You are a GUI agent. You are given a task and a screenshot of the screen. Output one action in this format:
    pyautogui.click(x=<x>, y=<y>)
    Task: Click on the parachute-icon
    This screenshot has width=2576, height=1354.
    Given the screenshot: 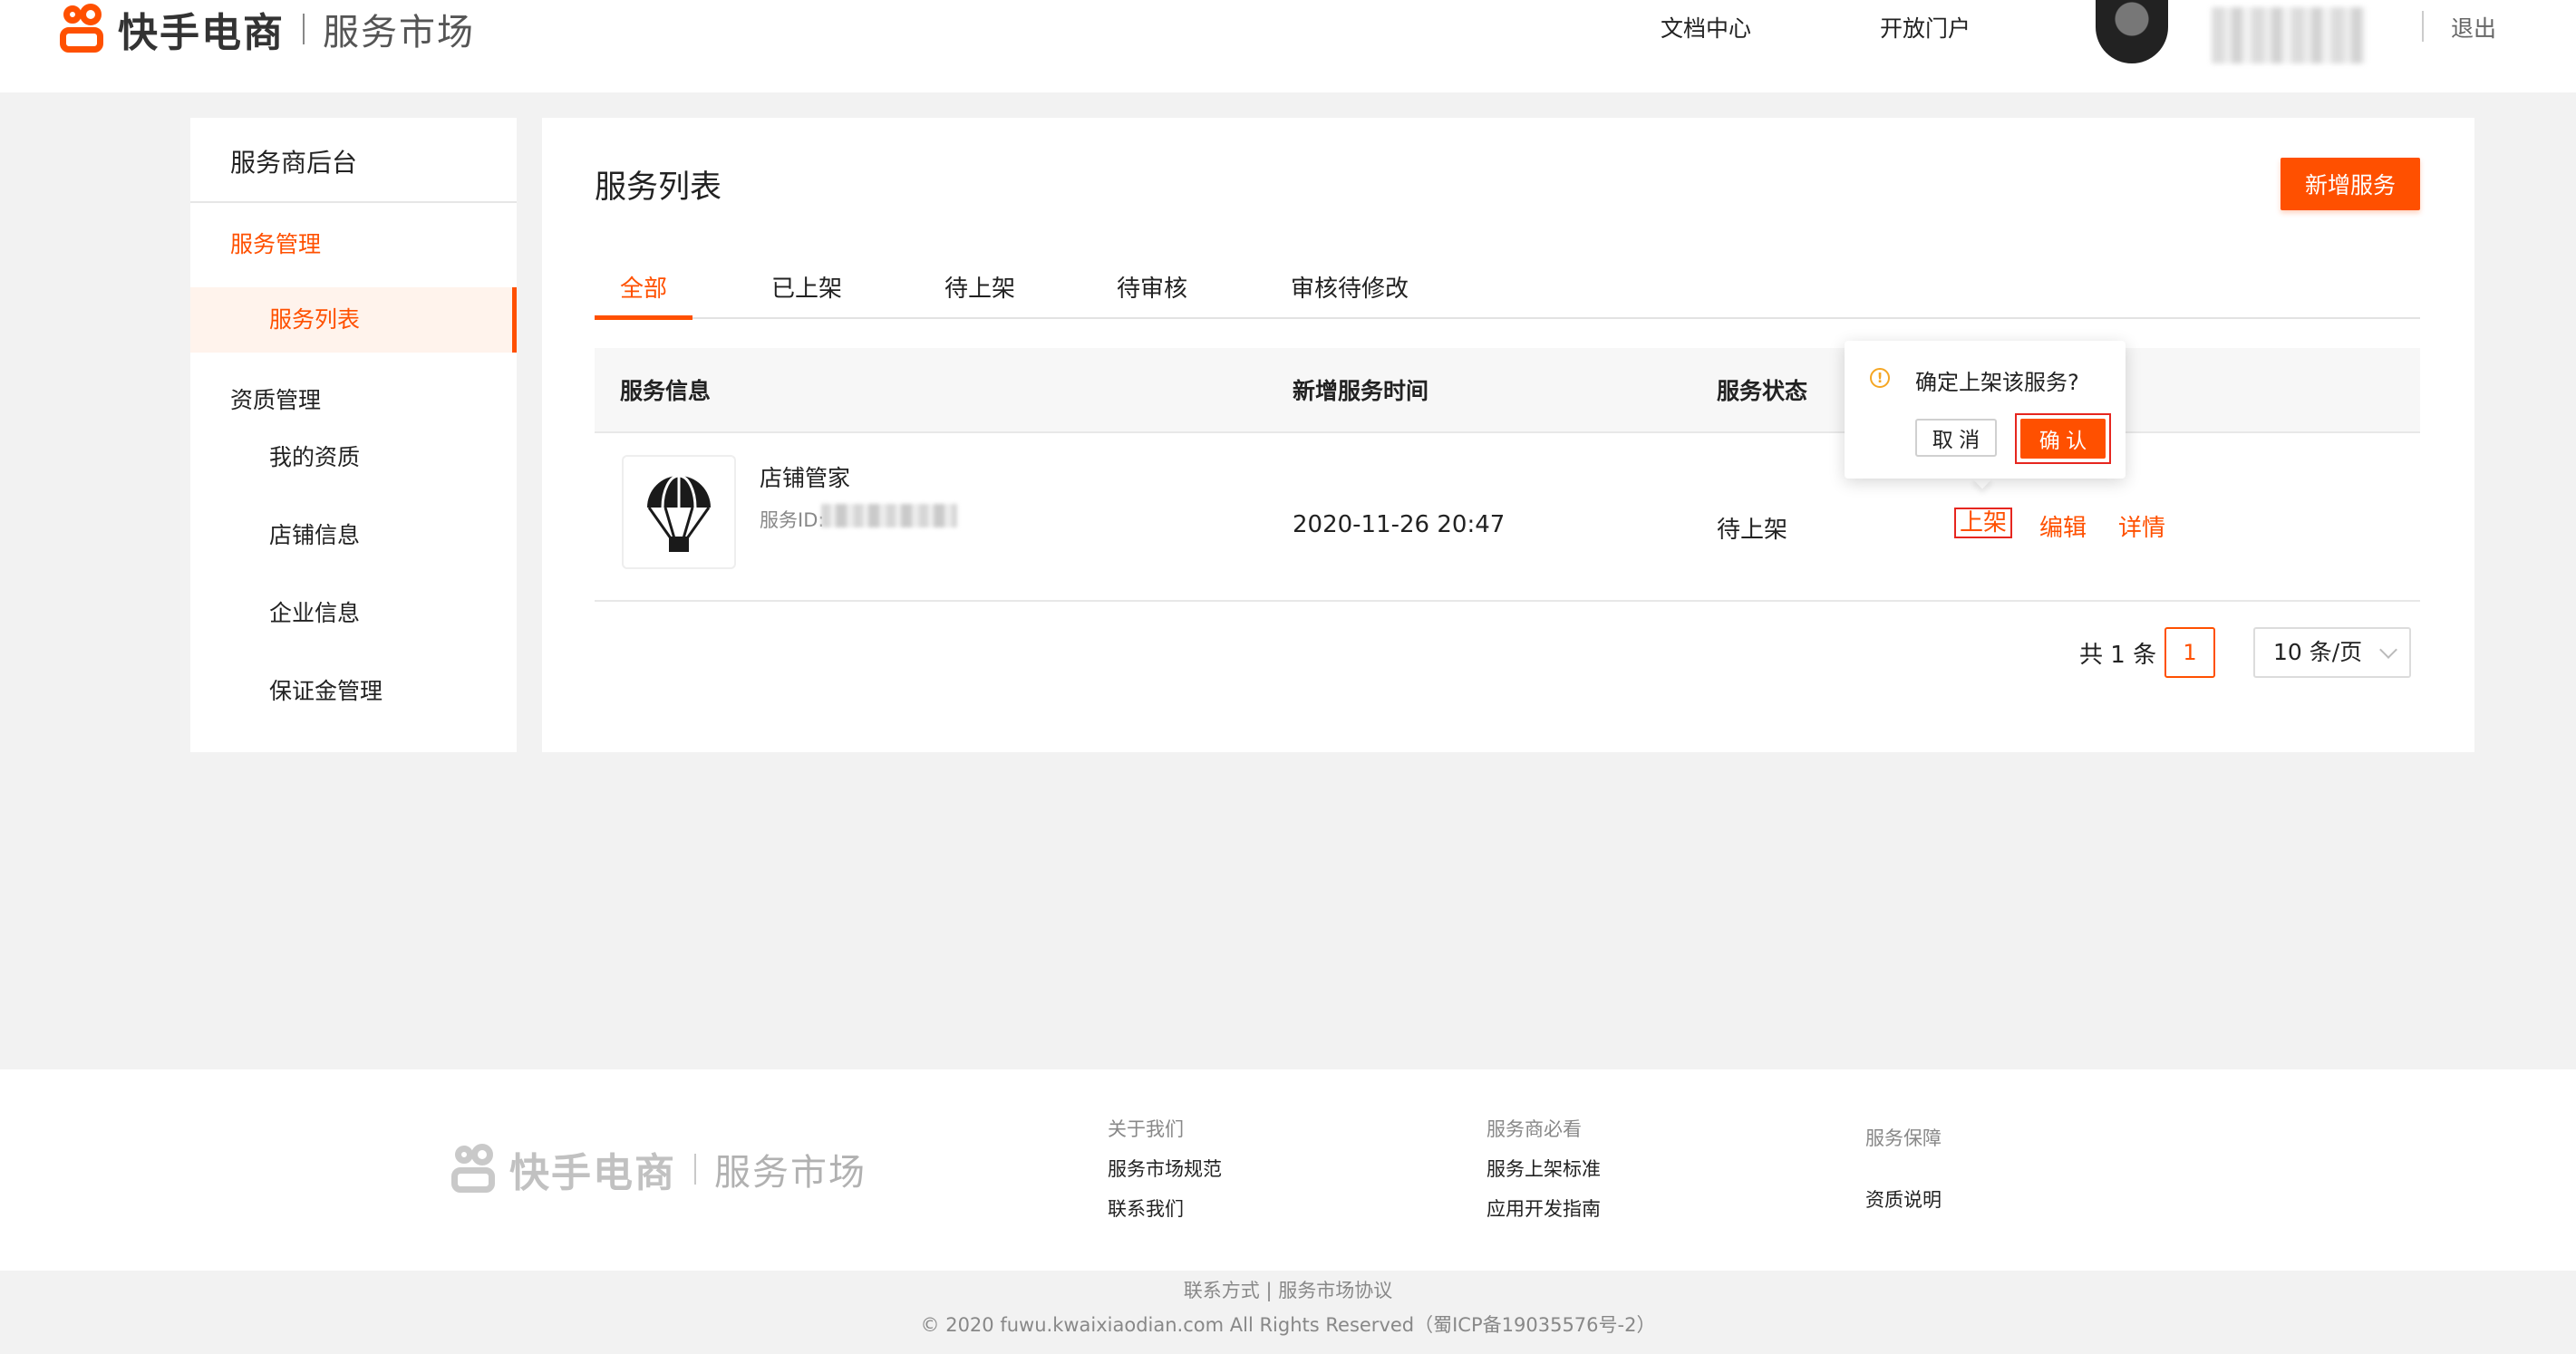 What is the action you would take?
    pyautogui.click(x=679, y=513)
    